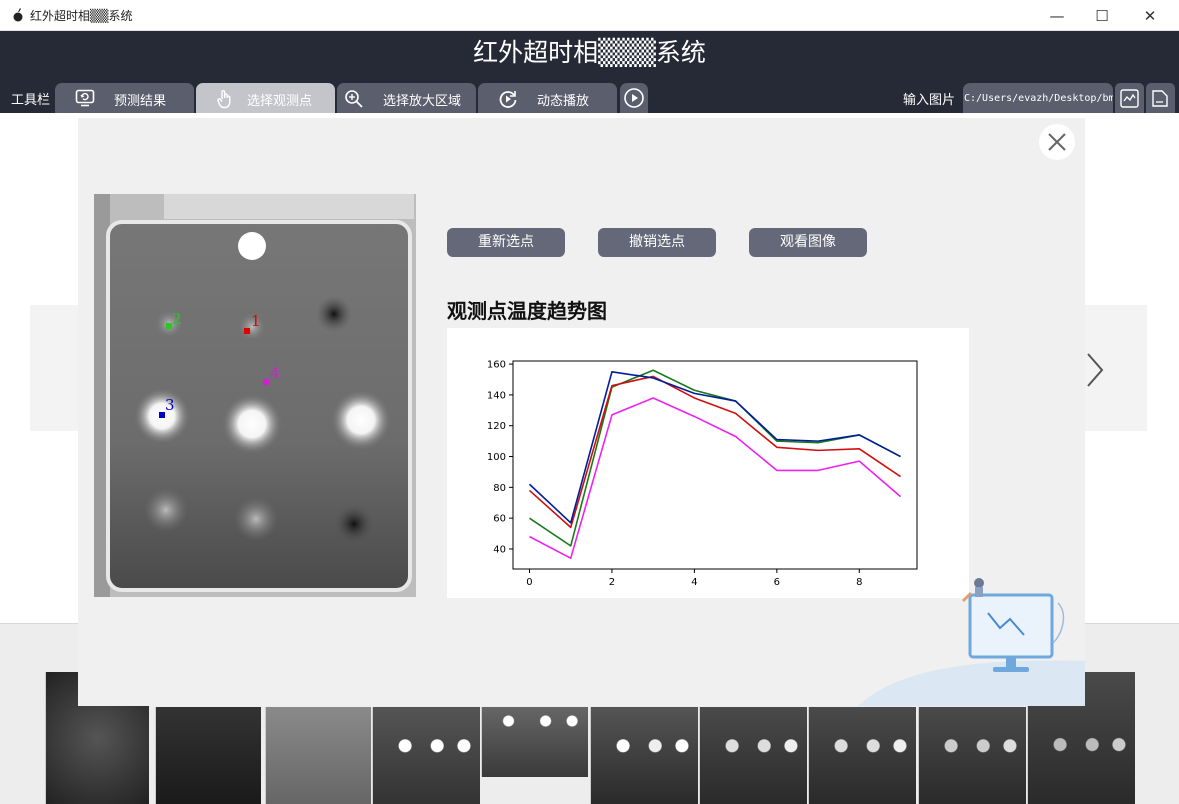  What do you see at coordinates (422, 101) in the screenshot?
I see `select-zoom-area-label: 选择放大区域` at bounding box center [422, 101].